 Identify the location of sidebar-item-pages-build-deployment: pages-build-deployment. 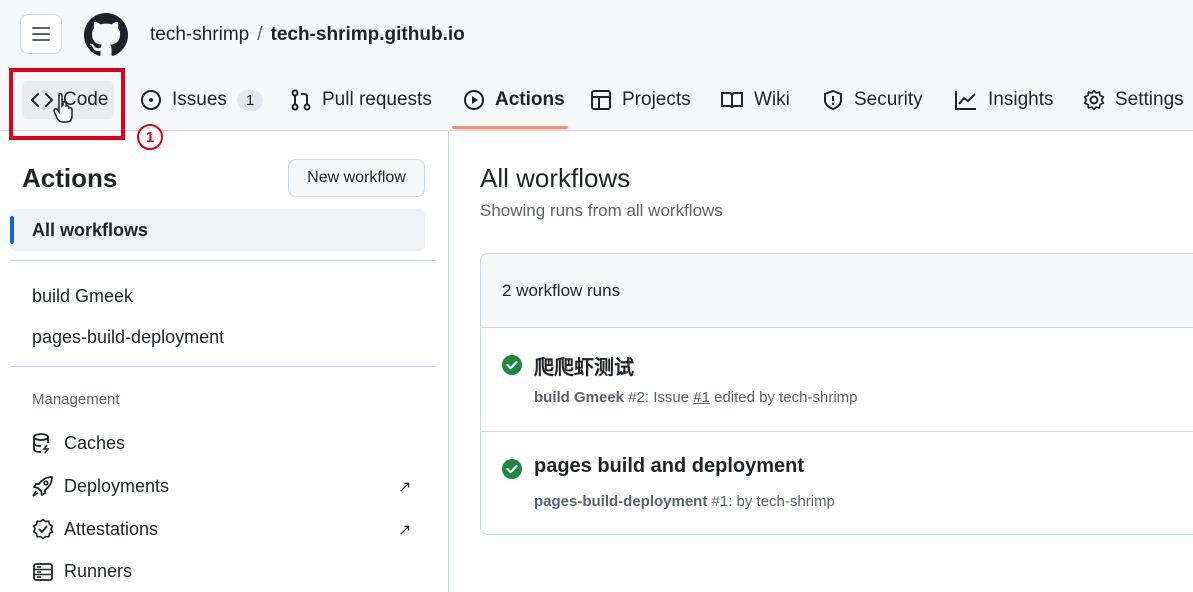
(128, 337).